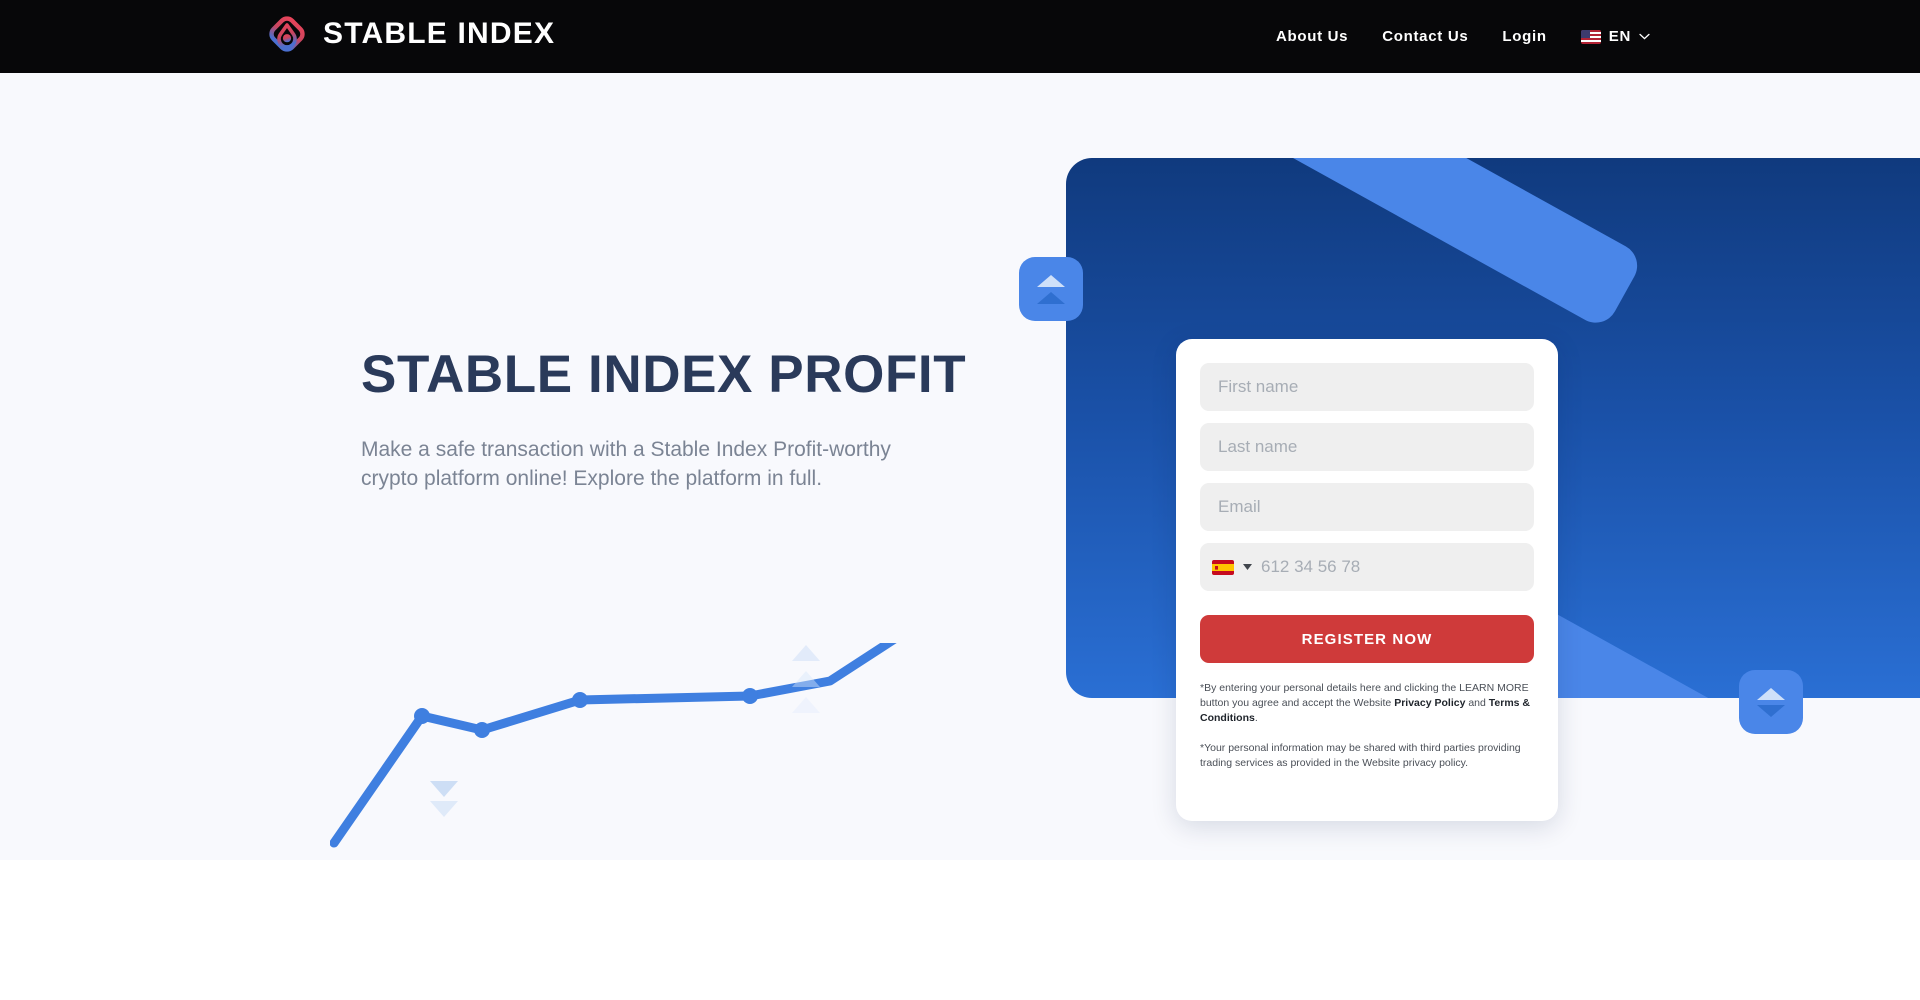 The height and width of the screenshot is (1000, 1920). What do you see at coordinates (1771, 710) in the screenshot?
I see `triangle-down-dark-icon` at bounding box center [1771, 710].